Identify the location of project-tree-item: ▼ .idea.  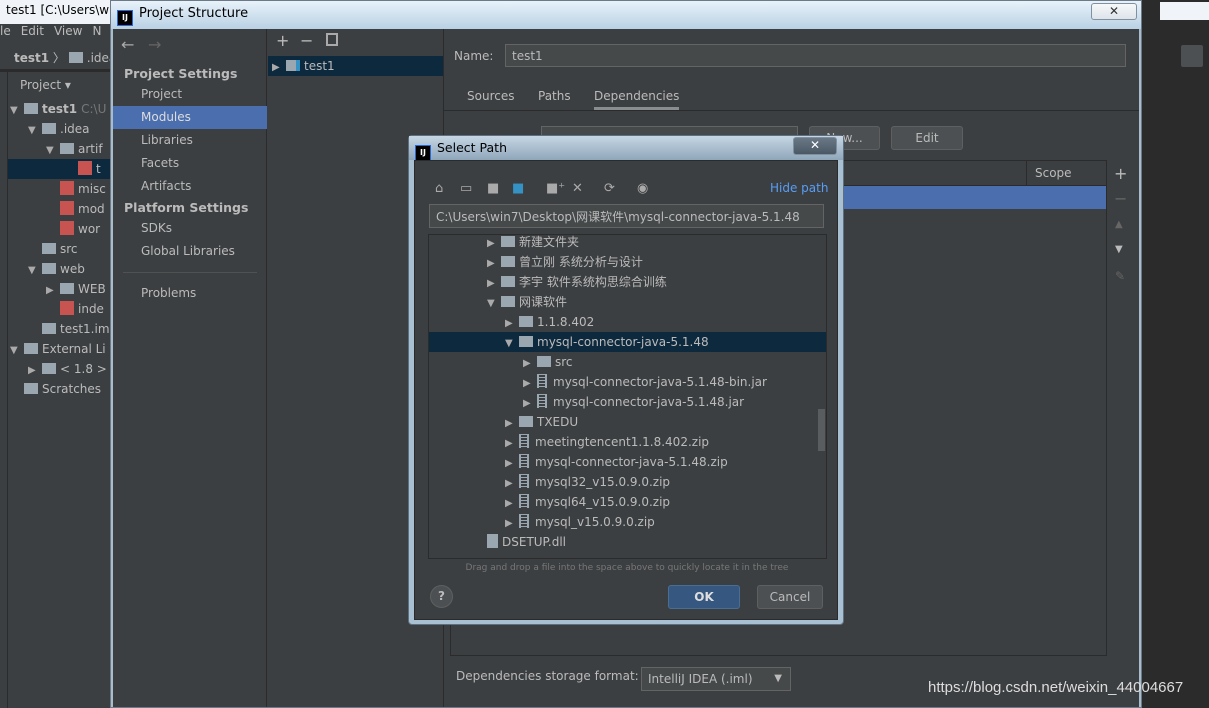
(60, 129).